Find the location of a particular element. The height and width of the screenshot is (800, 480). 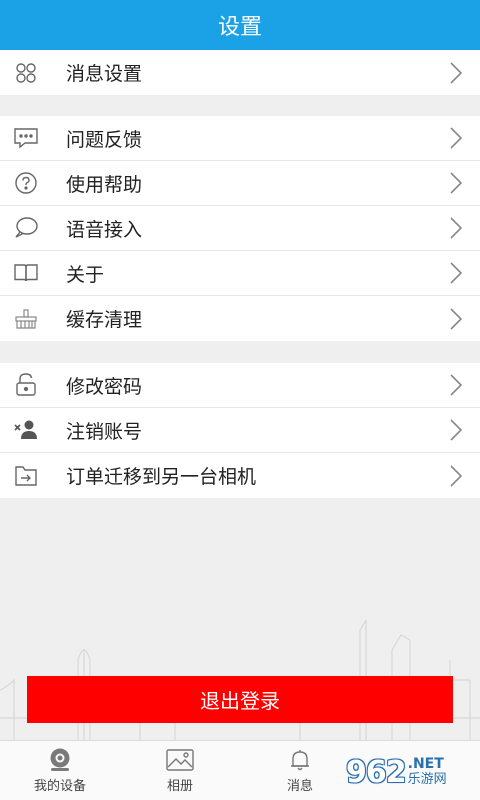

page-title: 设置 is located at coordinates (239, 27).